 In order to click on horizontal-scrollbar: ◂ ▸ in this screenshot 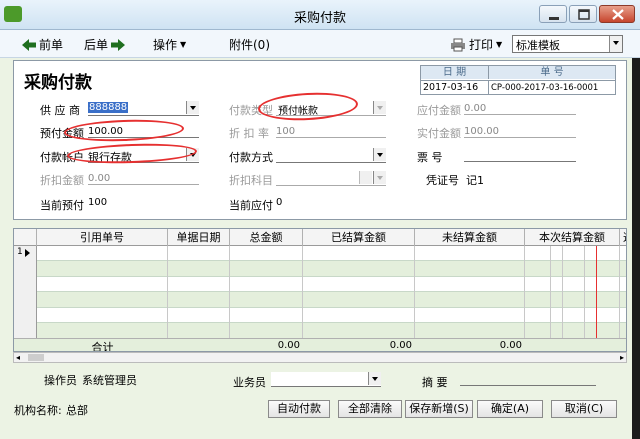, I will do `click(320, 357)`.